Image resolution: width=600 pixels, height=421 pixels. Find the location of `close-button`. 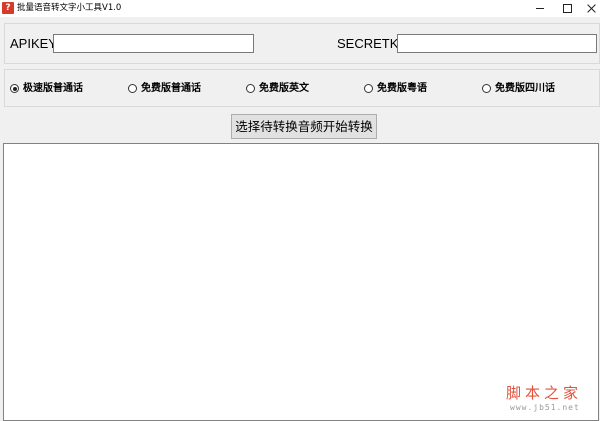

close-button is located at coordinates (589, 8).